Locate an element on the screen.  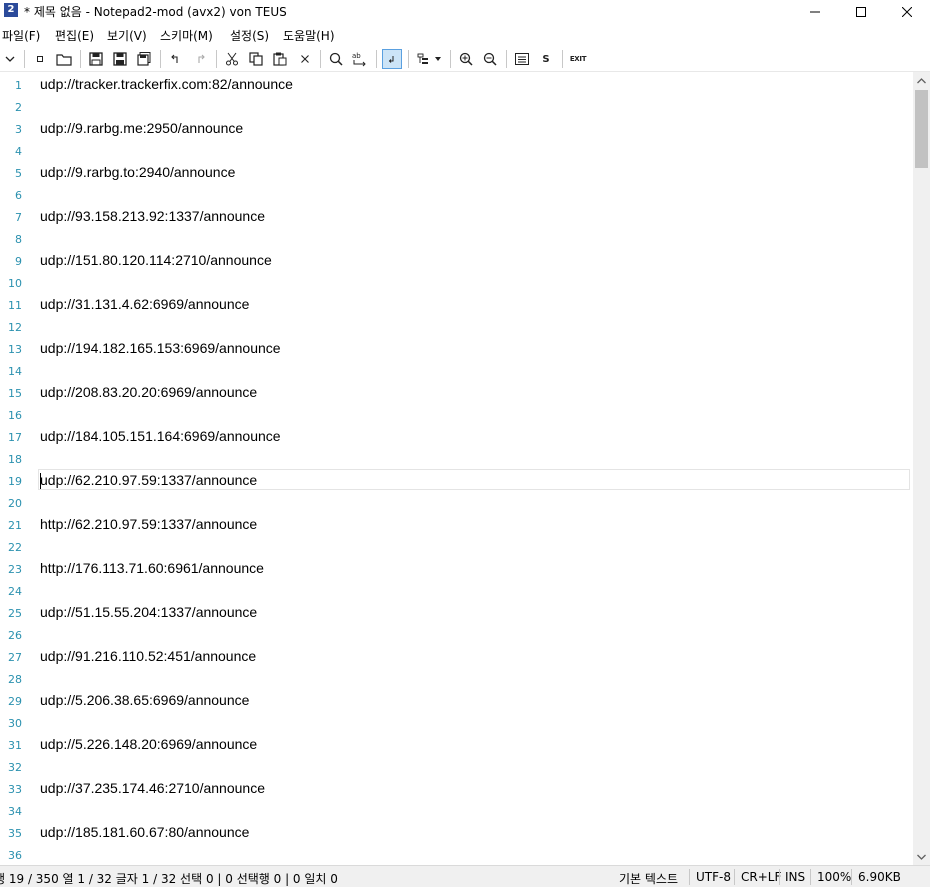
editor-line: 24 is located at coordinates (456, 590).